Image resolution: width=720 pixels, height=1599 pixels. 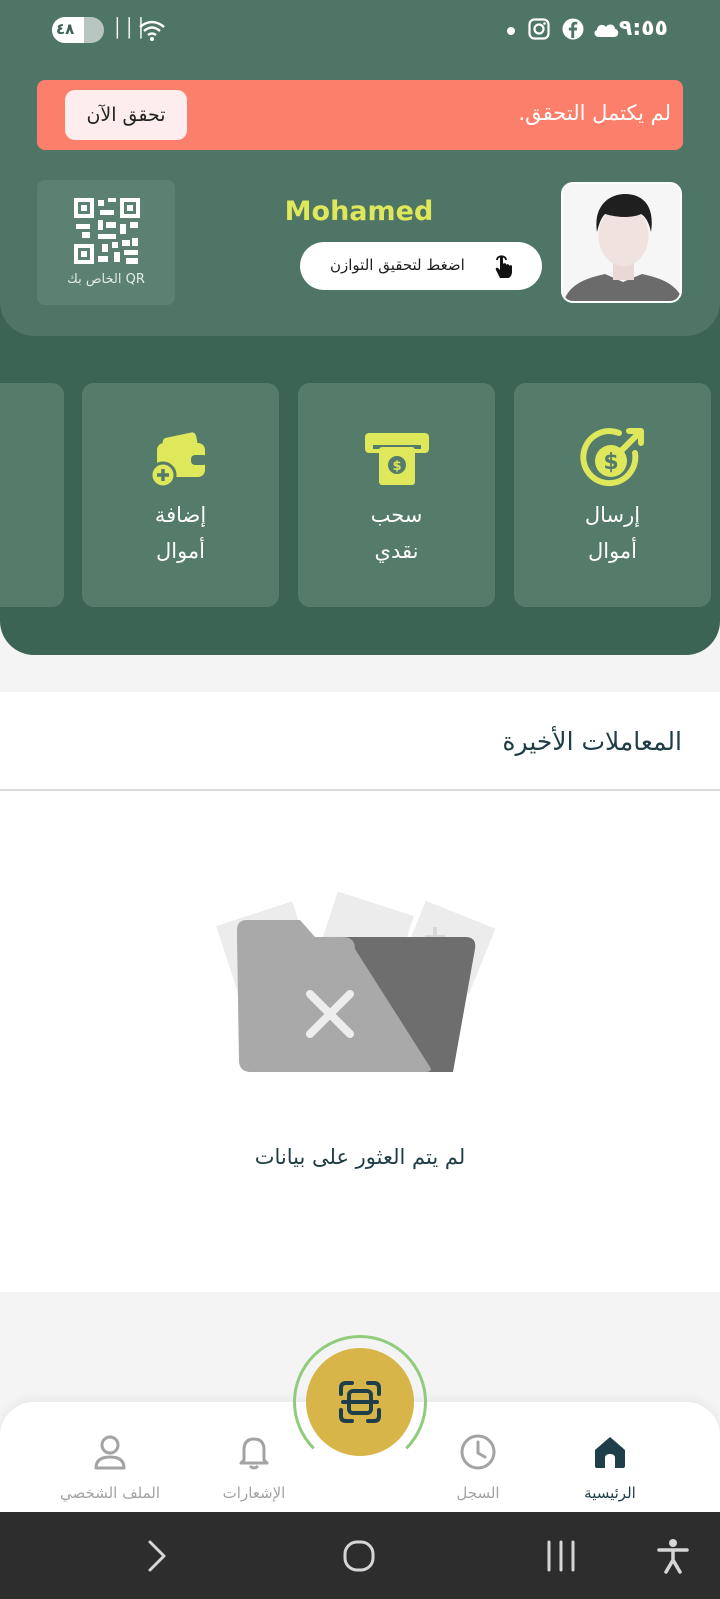 What do you see at coordinates (561, 1556) in the screenshot?
I see `recents-icon` at bounding box center [561, 1556].